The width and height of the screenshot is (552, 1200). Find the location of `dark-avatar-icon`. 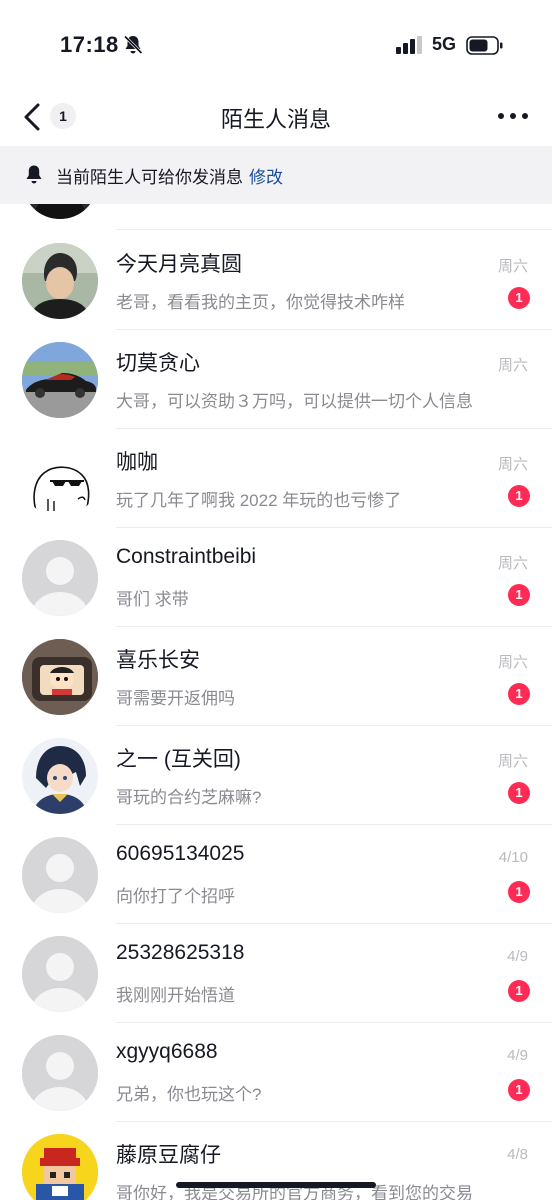

dark-avatar-icon is located at coordinates (60, 211).